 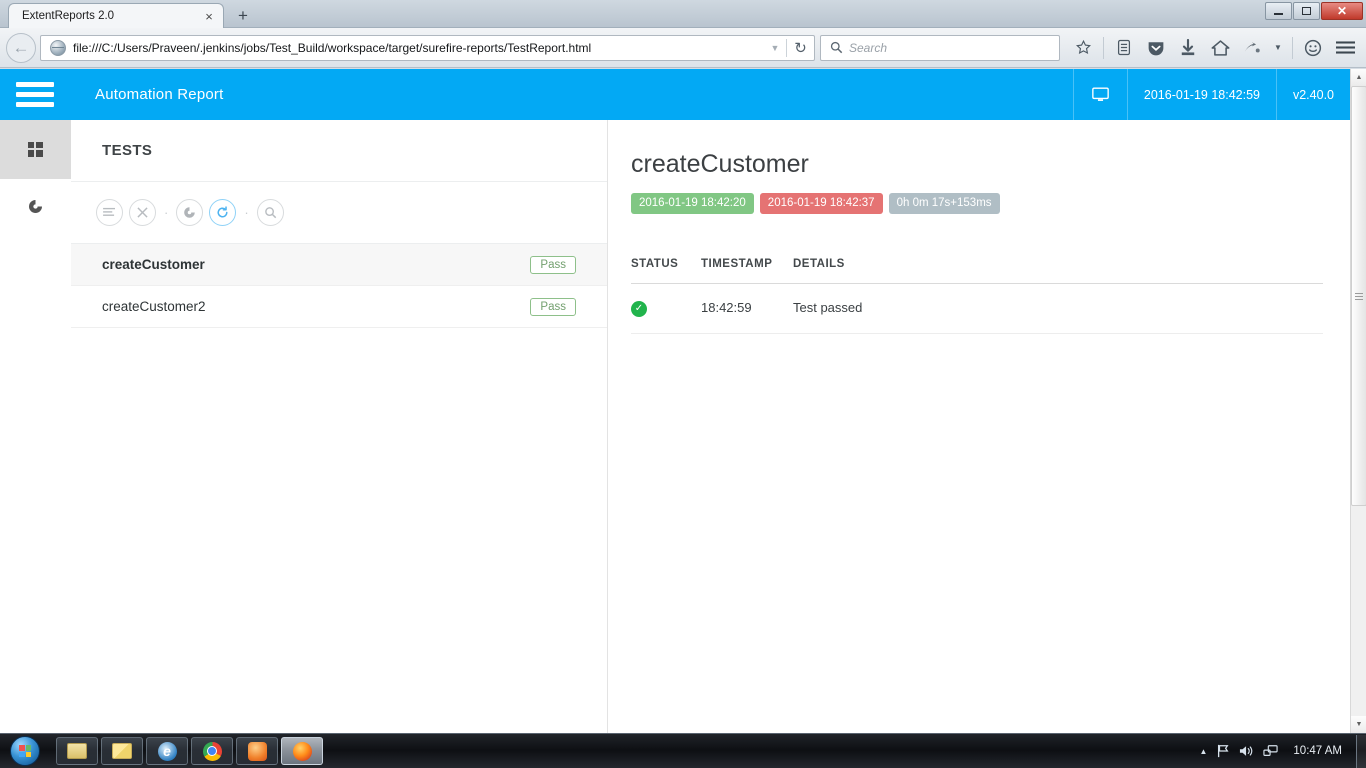 What do you see at coordinates (35, 94) in the screenshot?
I see `sidebar-toggle-button` at bounding box center [35, 94].